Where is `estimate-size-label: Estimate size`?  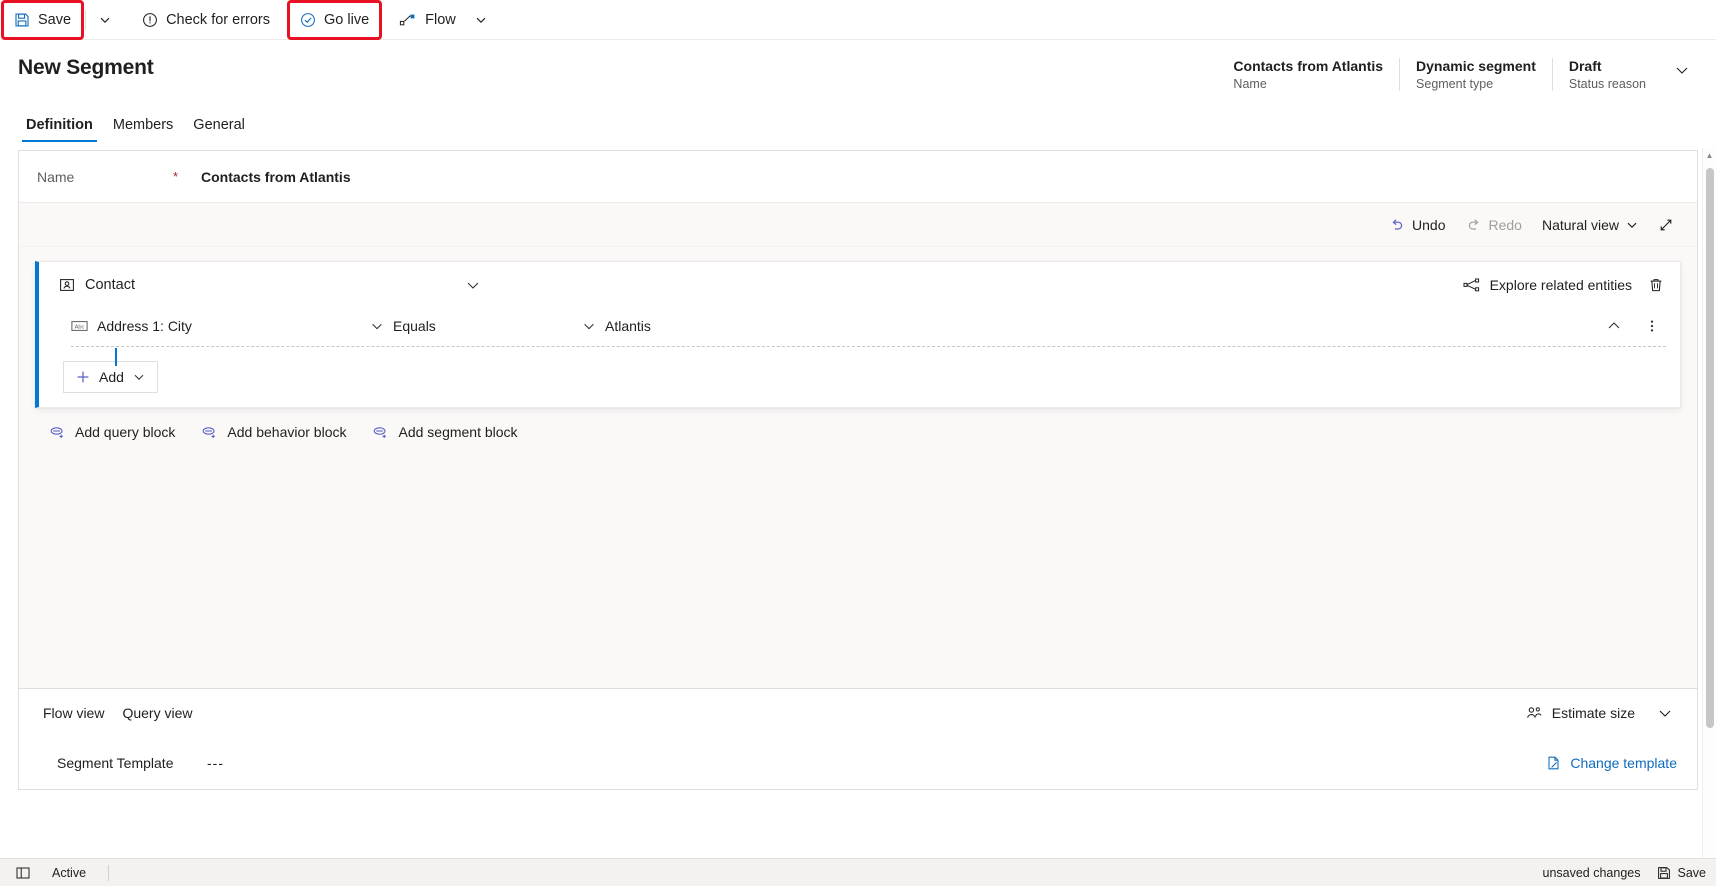
estimate-size-label: Estimate size is located at coordinates (1593, 713).